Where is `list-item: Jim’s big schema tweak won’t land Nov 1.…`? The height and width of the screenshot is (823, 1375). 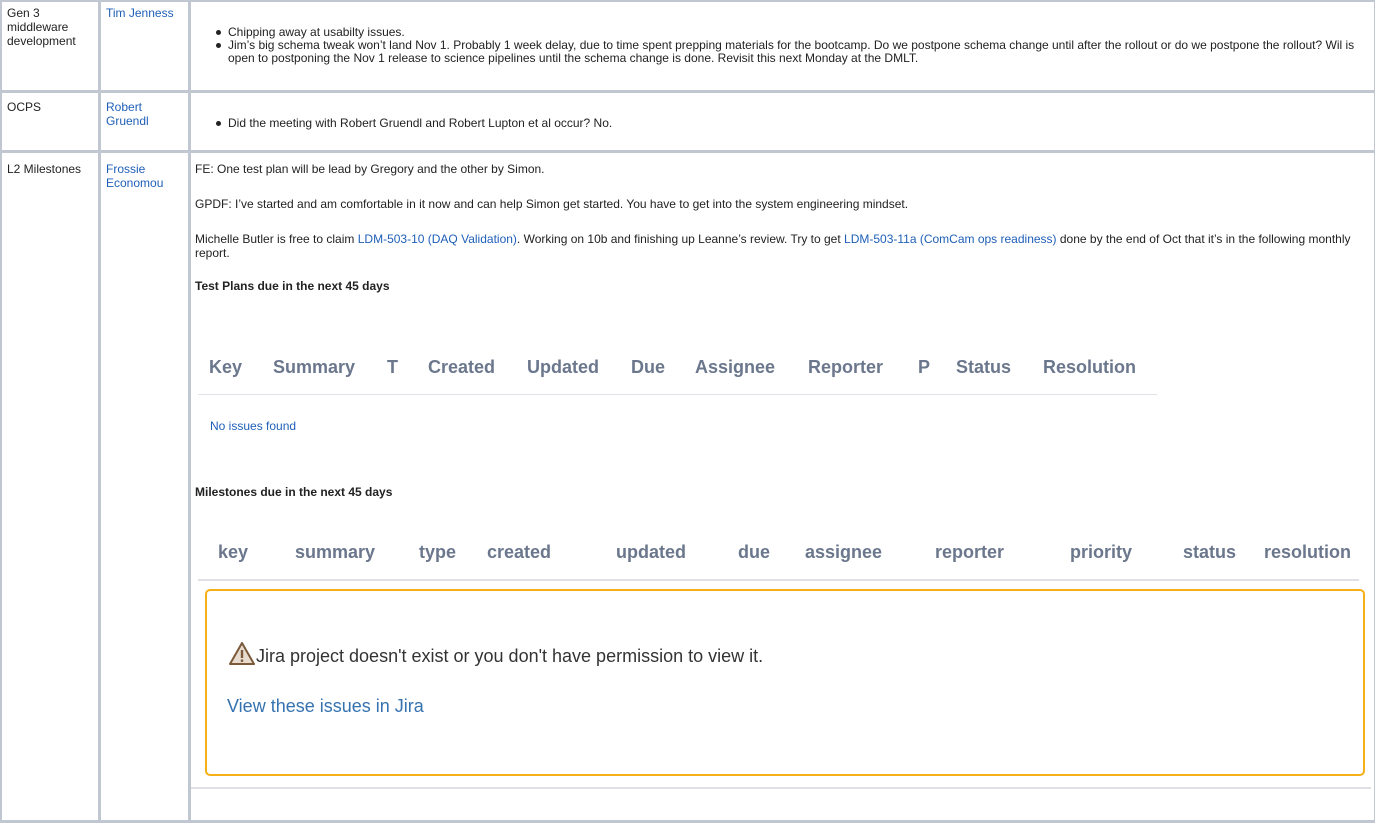 list-item: Jim’s big schema tweak won’t land Nov 1.… is located at coordinates (792, 52).